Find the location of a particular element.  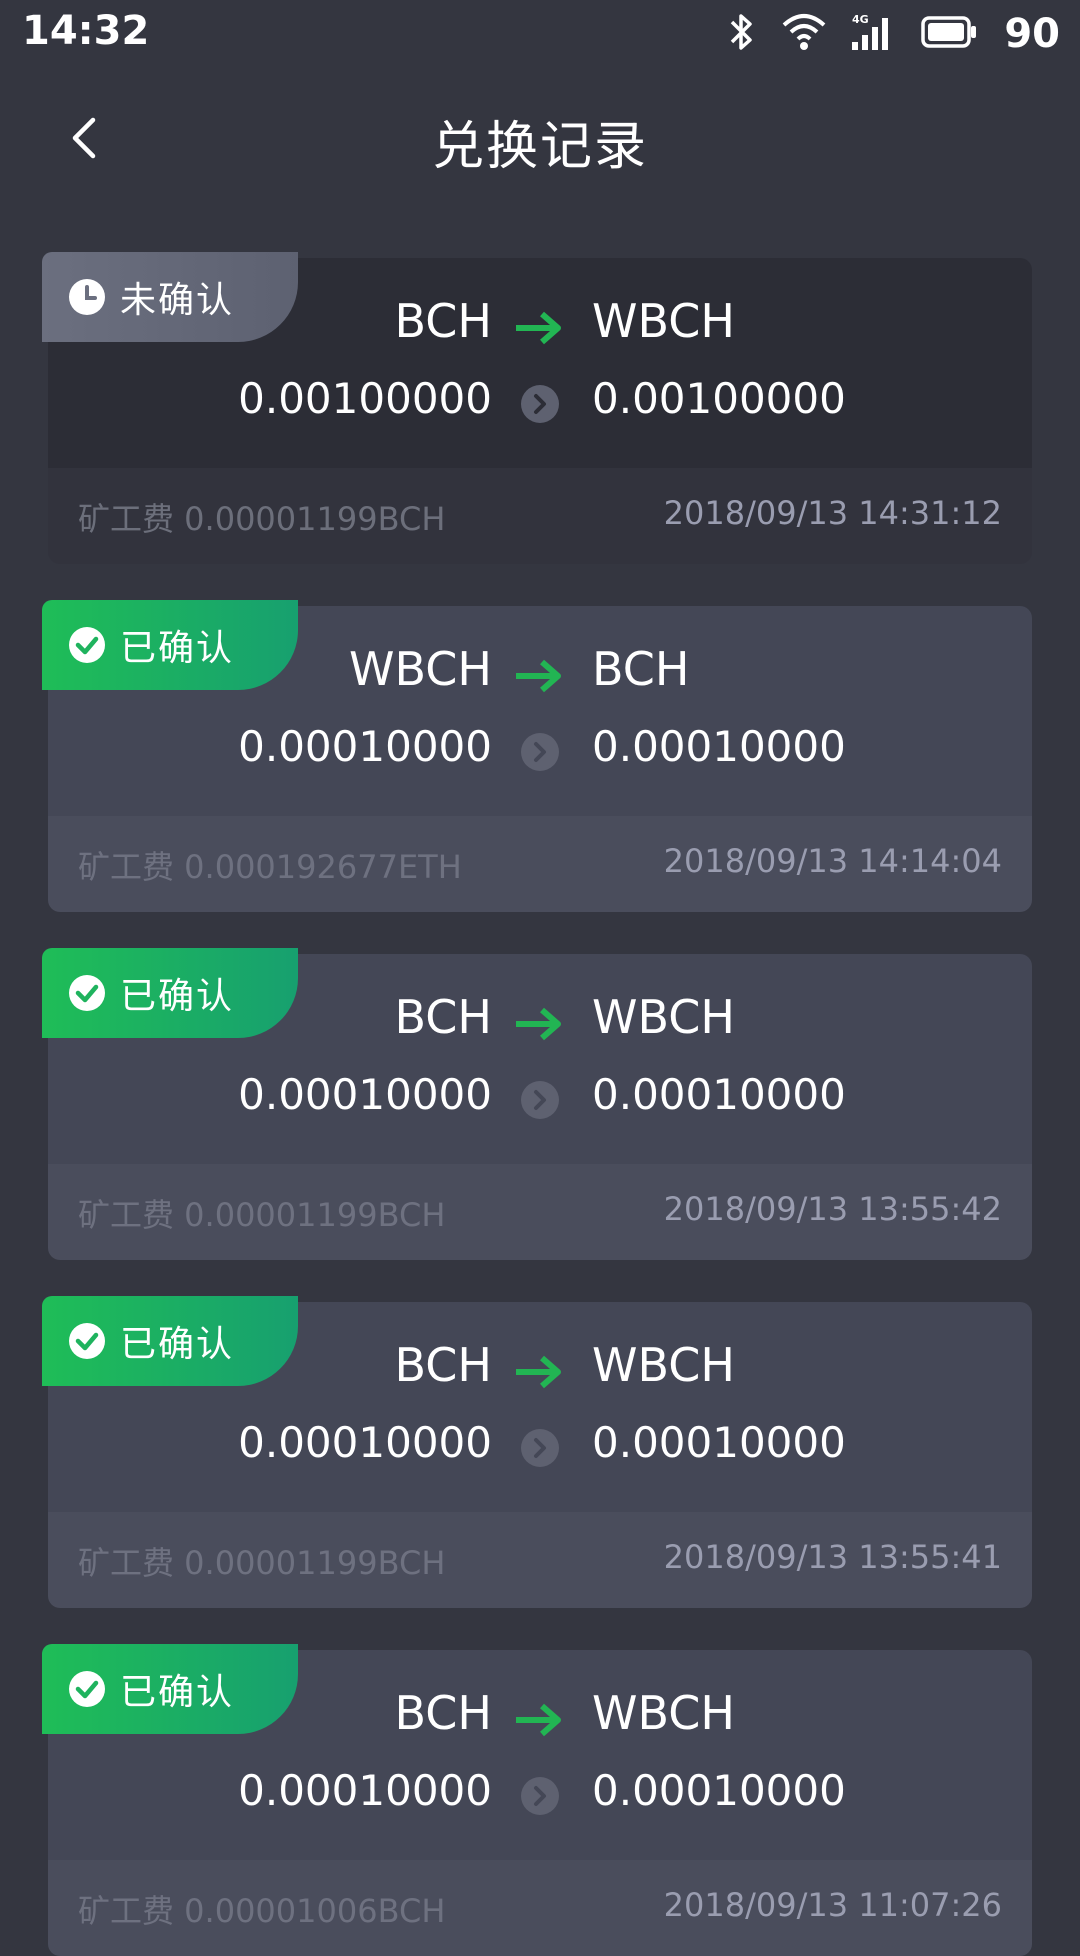

battery-icon is located at coordinates (949, 34).